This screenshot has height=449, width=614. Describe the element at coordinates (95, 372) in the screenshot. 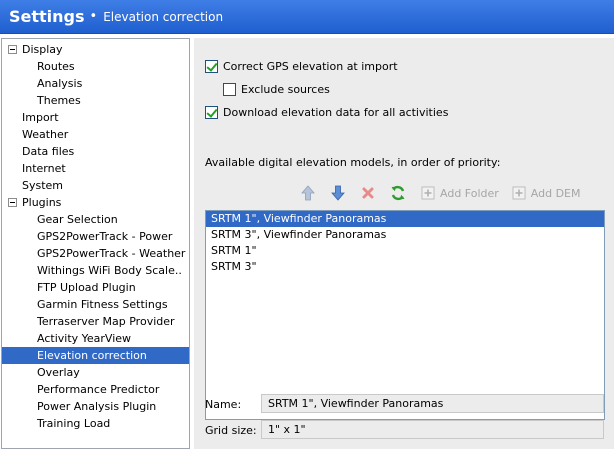

I see `tree-item-overlay: Overlay` at that location.